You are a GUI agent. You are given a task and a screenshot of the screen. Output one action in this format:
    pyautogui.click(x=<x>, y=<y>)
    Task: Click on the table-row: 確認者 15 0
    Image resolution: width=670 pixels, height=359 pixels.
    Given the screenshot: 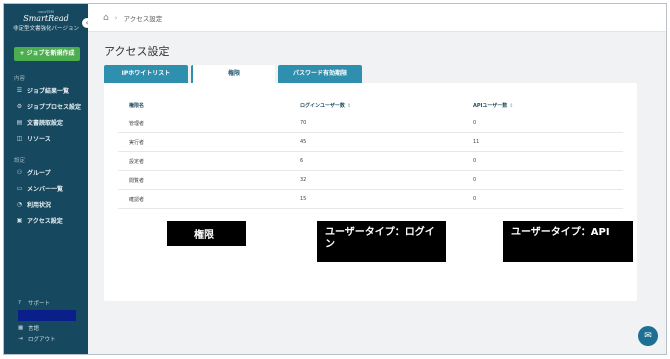 What is the action you would take?
    pyautogui.click(x=370, y=200)
    